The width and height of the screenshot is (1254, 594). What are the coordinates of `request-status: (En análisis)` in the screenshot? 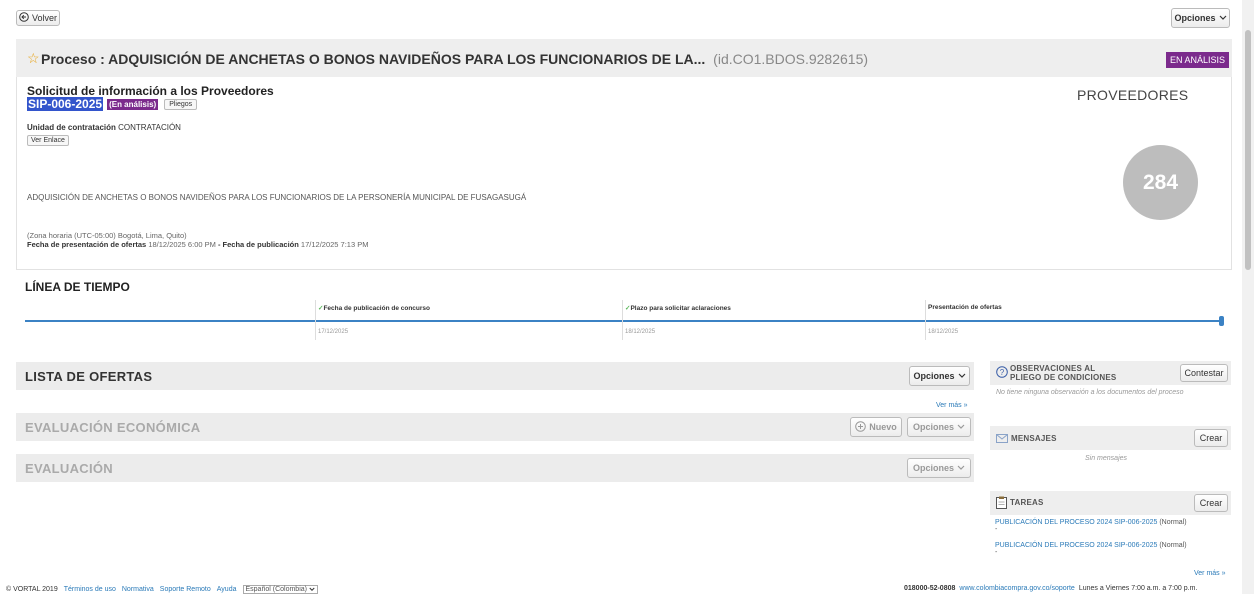 It's located at (133, 104).